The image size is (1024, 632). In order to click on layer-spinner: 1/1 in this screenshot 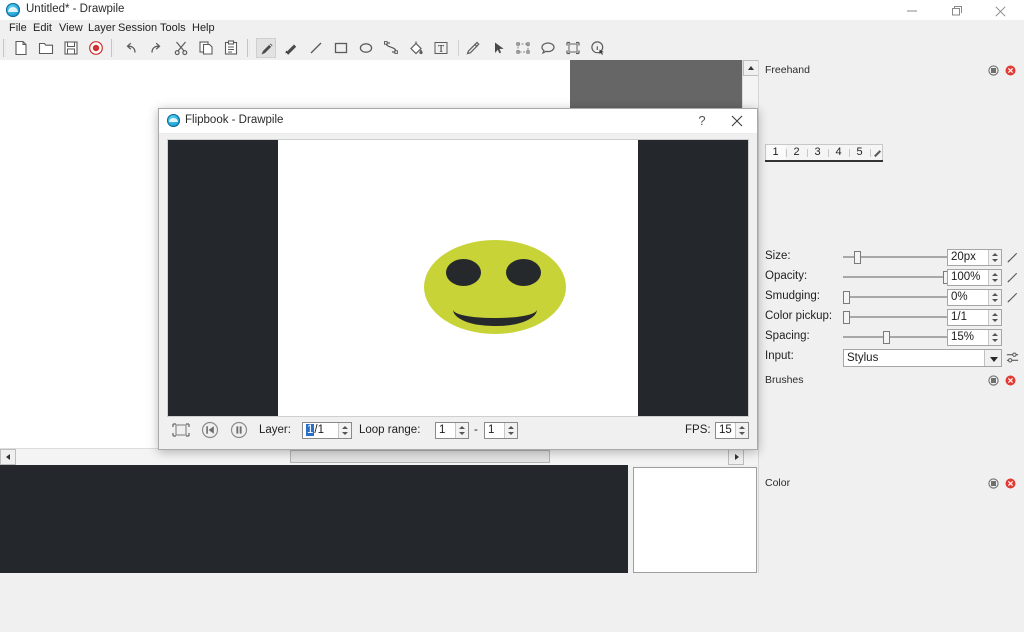, I will do `click(327, 430)`.